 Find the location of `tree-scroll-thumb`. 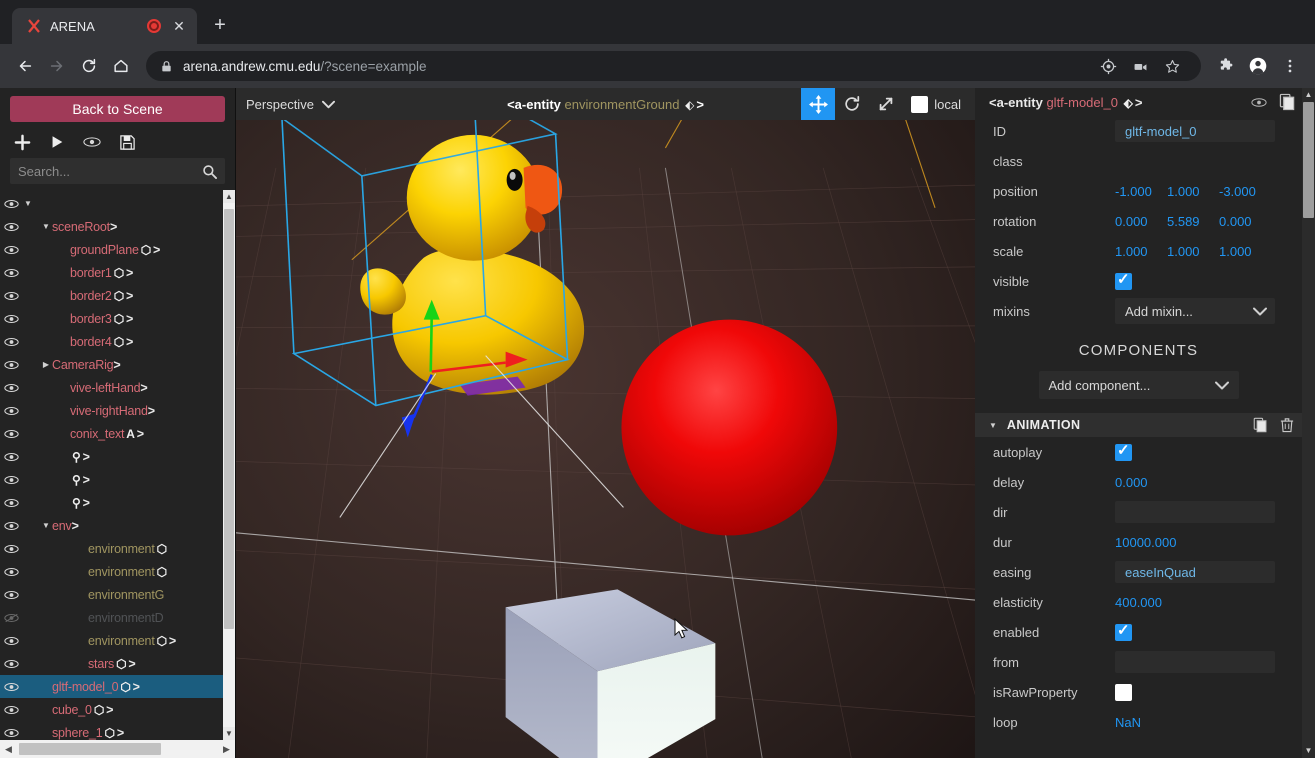

tree-scroll-thumb is located at coordinates (229, 419).